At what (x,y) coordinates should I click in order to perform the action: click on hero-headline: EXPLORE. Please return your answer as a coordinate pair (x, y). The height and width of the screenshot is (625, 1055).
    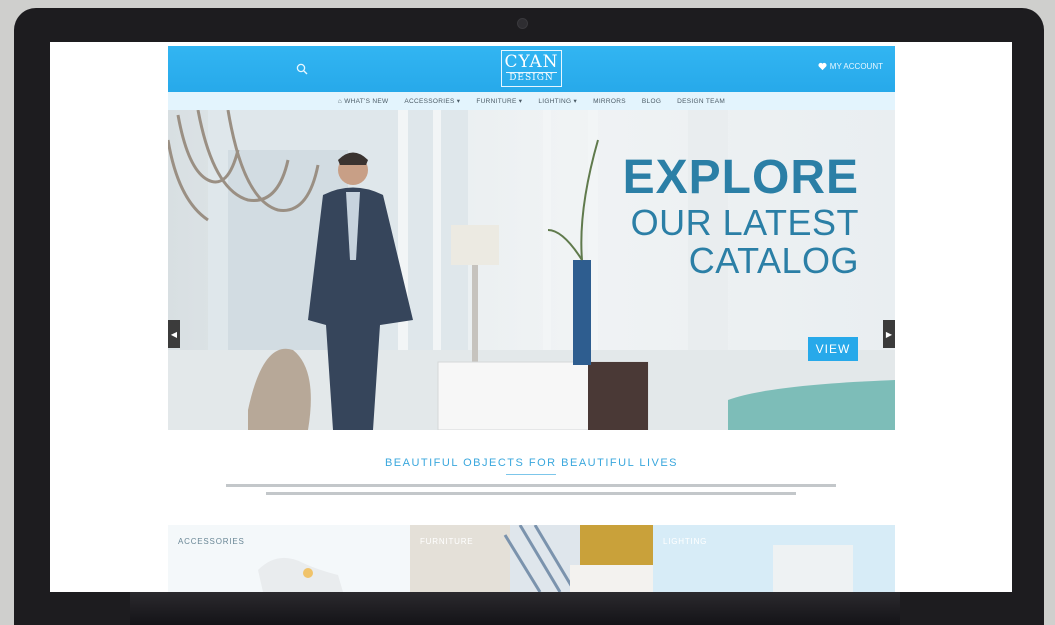
    Looking at the image, I should click on (740, 177).